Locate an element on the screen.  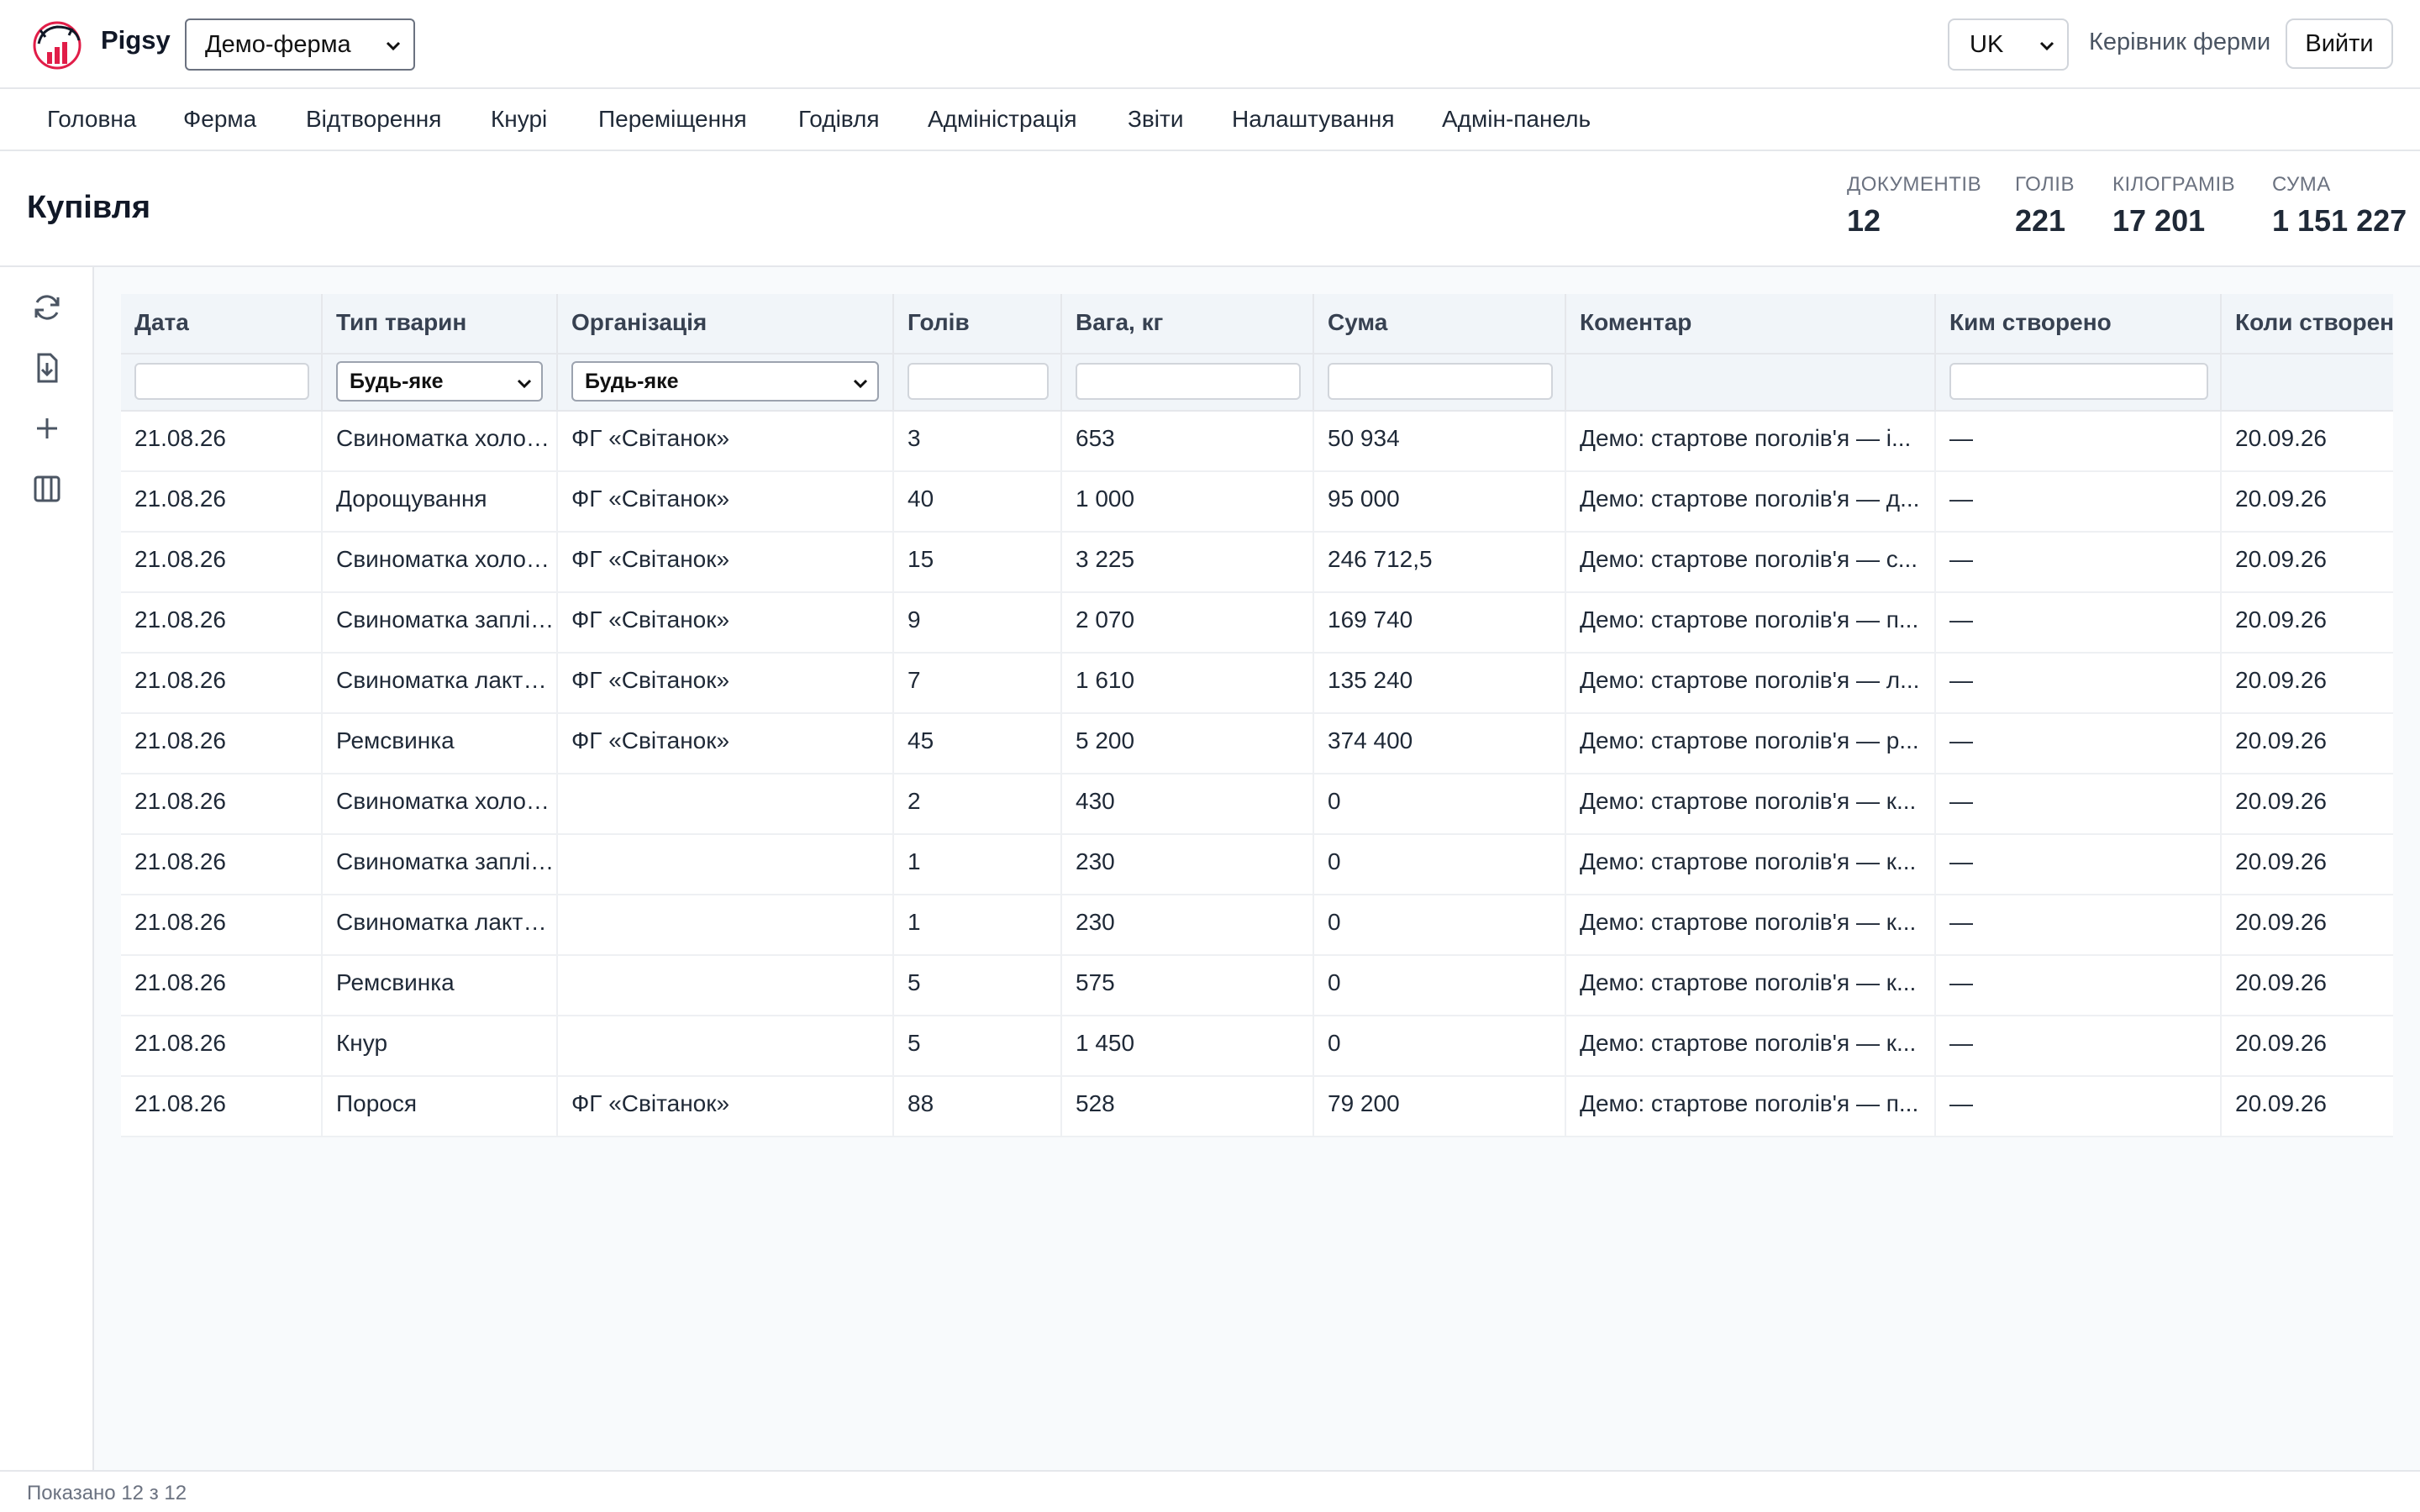
page-title: Купівля is located at coordinates (89, 207).